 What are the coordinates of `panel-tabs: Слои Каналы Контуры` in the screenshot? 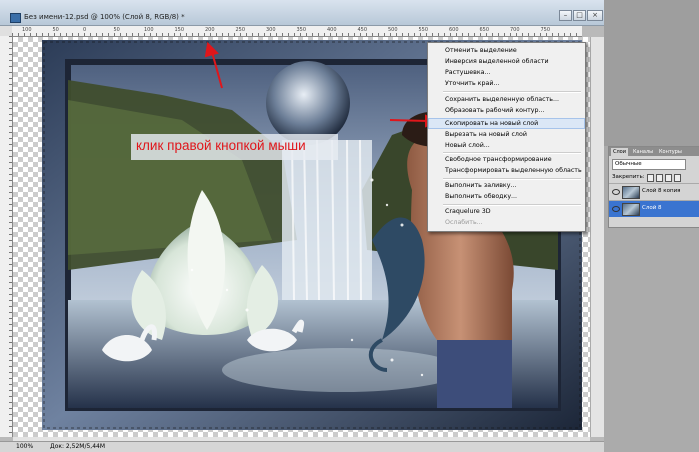 It's located at (654, 151).